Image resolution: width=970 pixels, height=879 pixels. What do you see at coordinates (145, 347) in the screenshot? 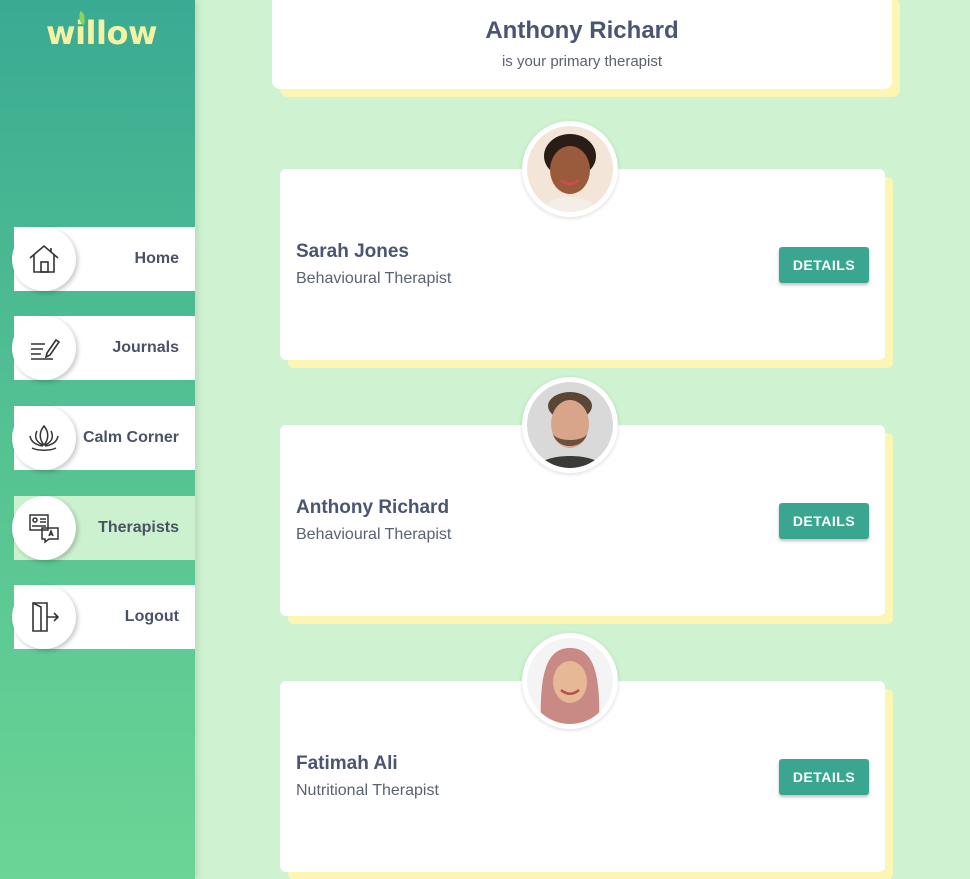
I see `sidebar-item-label: Journals` at bounding box center [145, 347].